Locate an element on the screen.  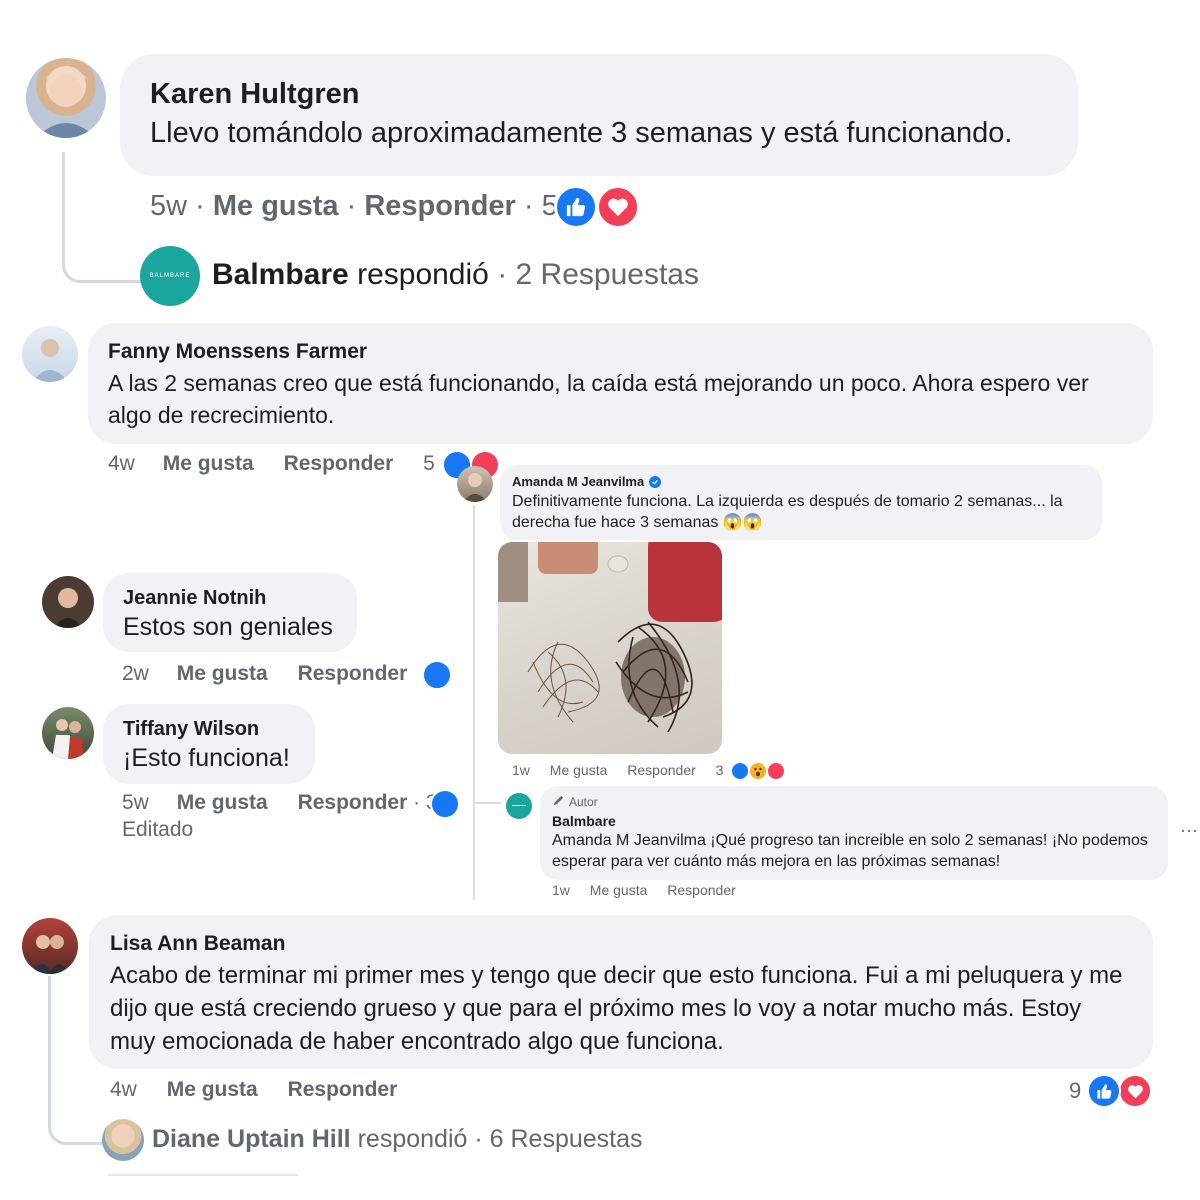
replies-summary-karen: Balmbare respondió · 2 Respuestas is located at coordinates (455, 275).